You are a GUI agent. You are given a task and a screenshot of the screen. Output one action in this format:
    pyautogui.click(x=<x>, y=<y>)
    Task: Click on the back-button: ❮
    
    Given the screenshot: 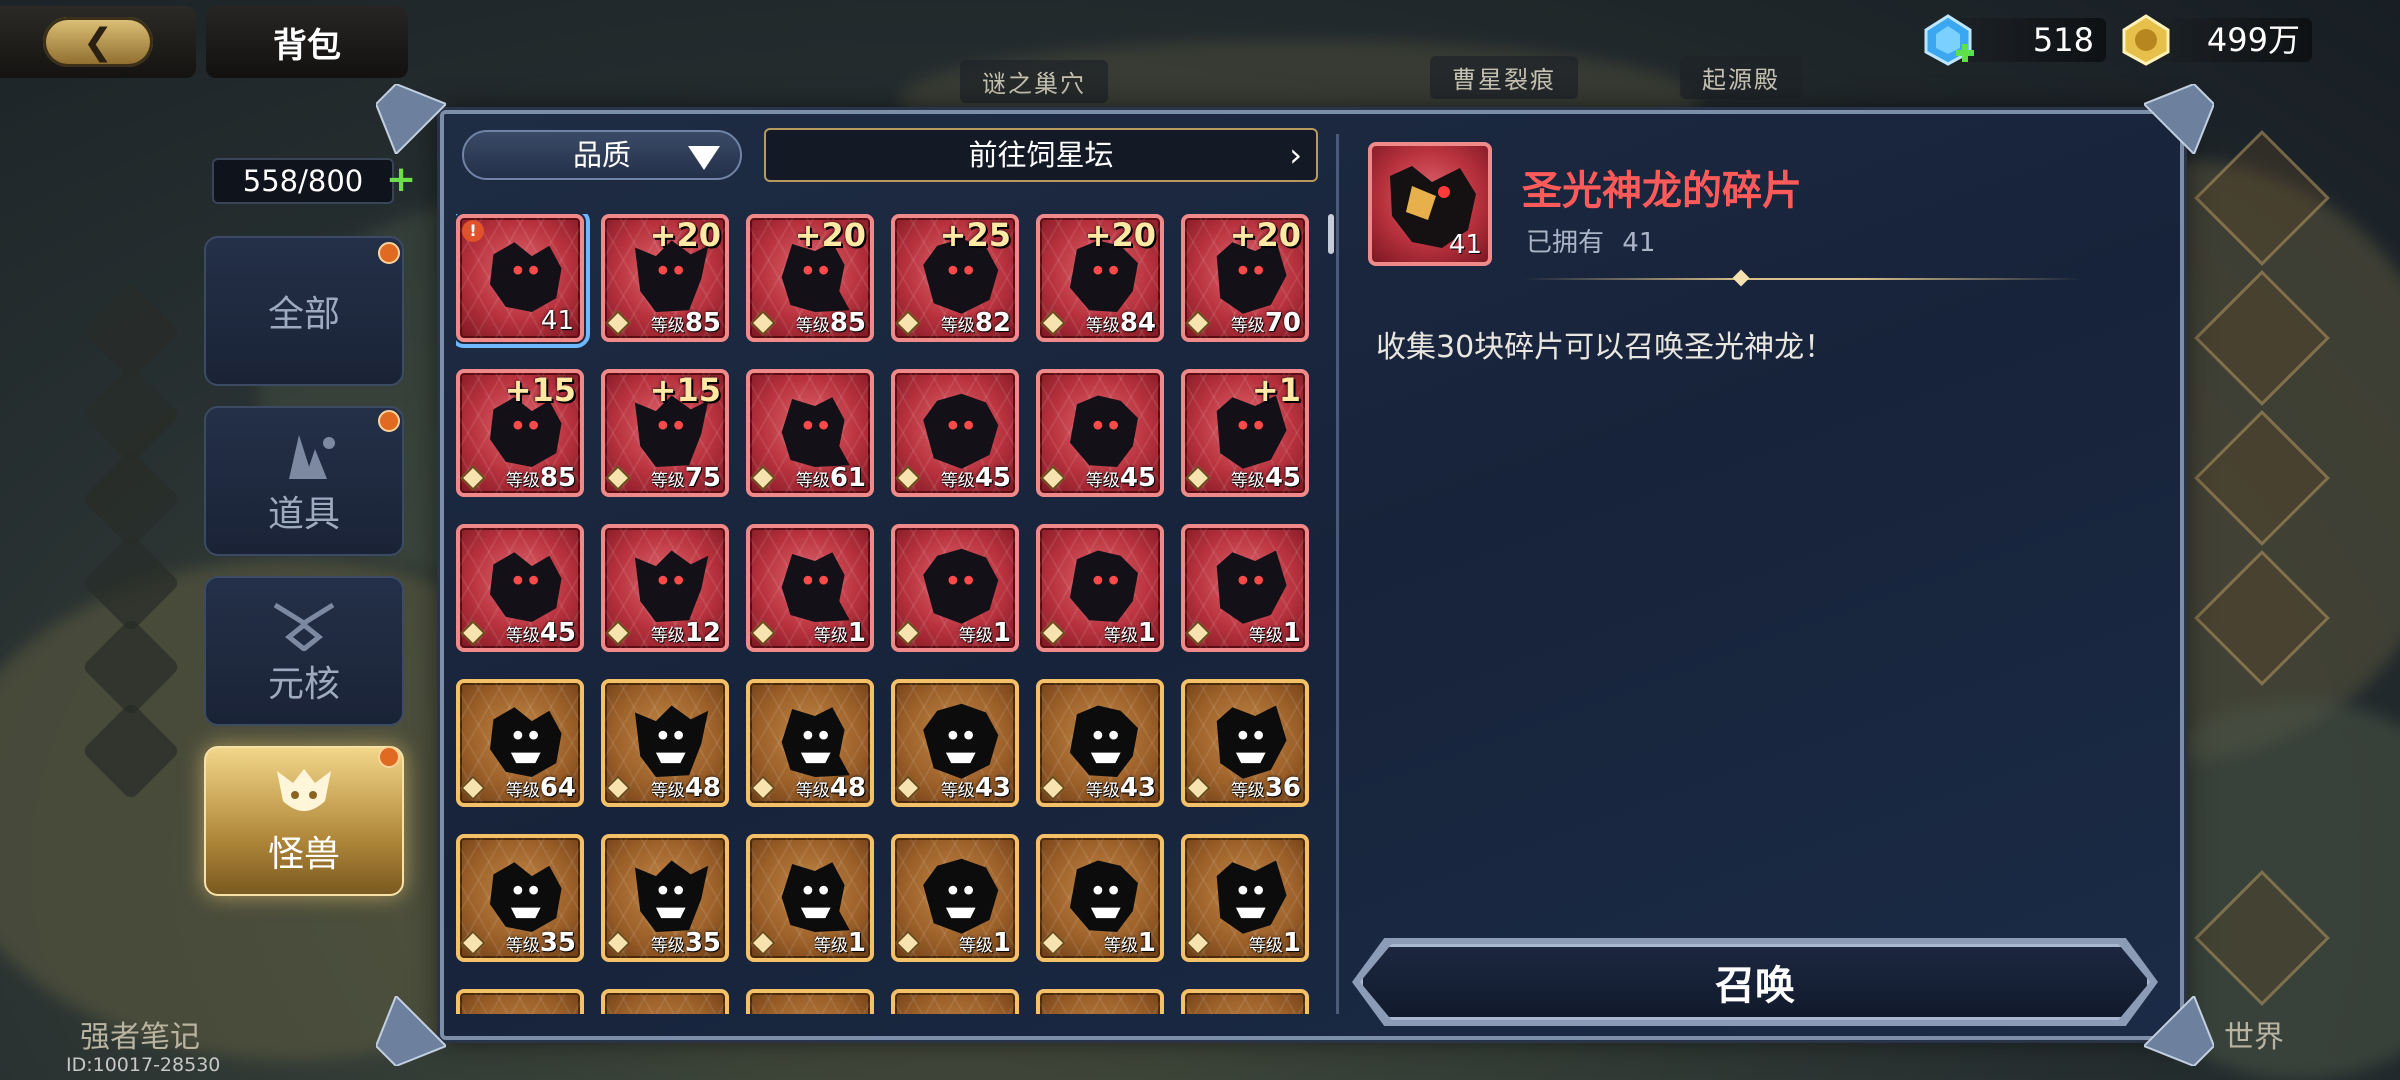 What is the action you would take?
    pyautogui.click(x=98, y=42)
    